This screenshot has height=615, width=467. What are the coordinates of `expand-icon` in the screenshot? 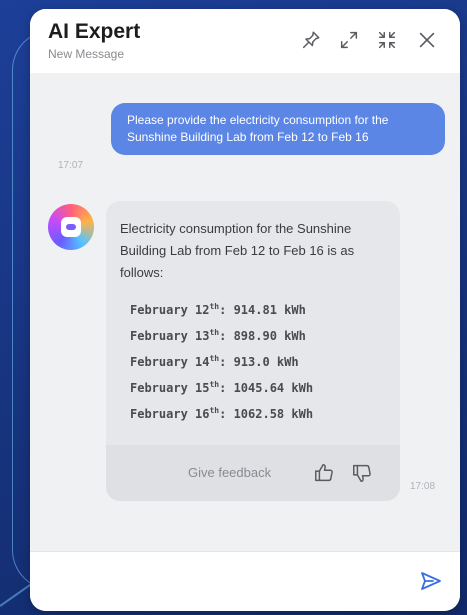 It's located at (349, 40).